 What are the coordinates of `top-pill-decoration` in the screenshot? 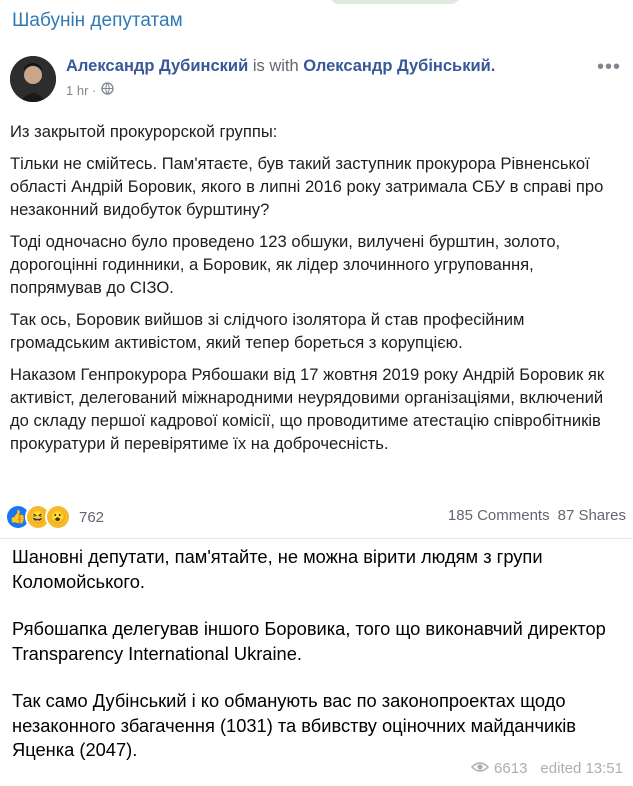 It's located at (395, 2).